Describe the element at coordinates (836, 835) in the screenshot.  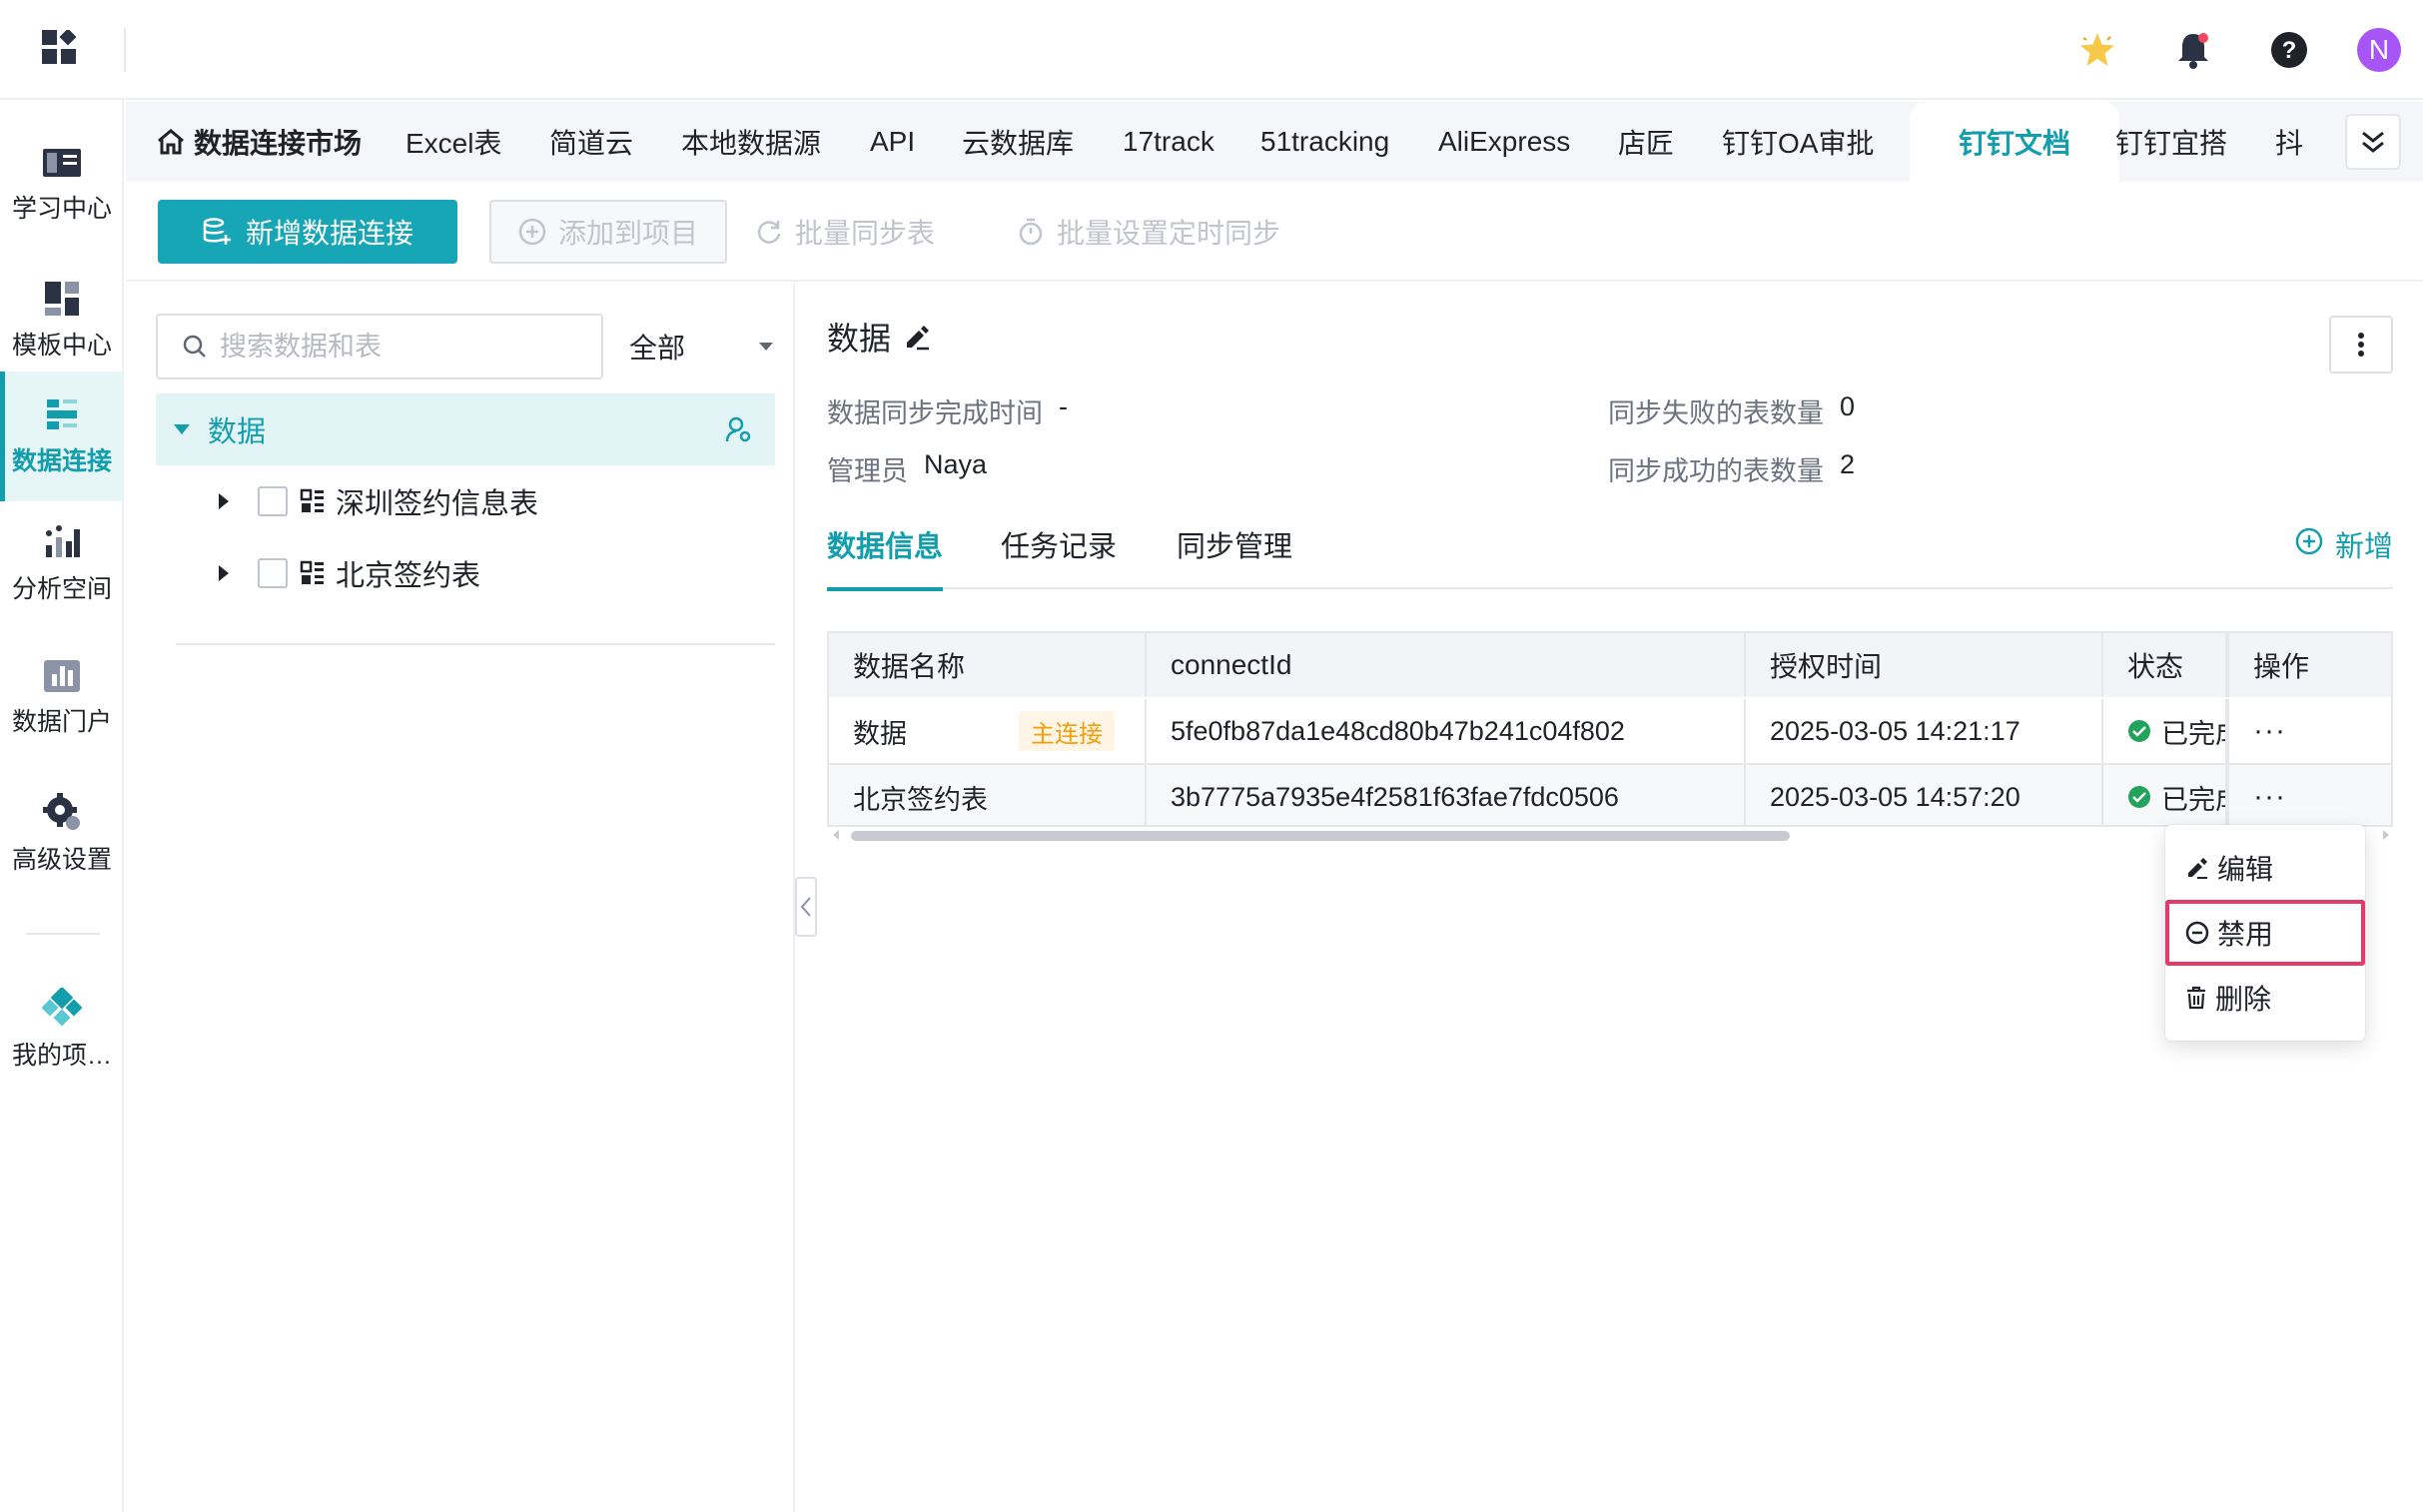
I see `scroll-left-arrow-icon` at that location.